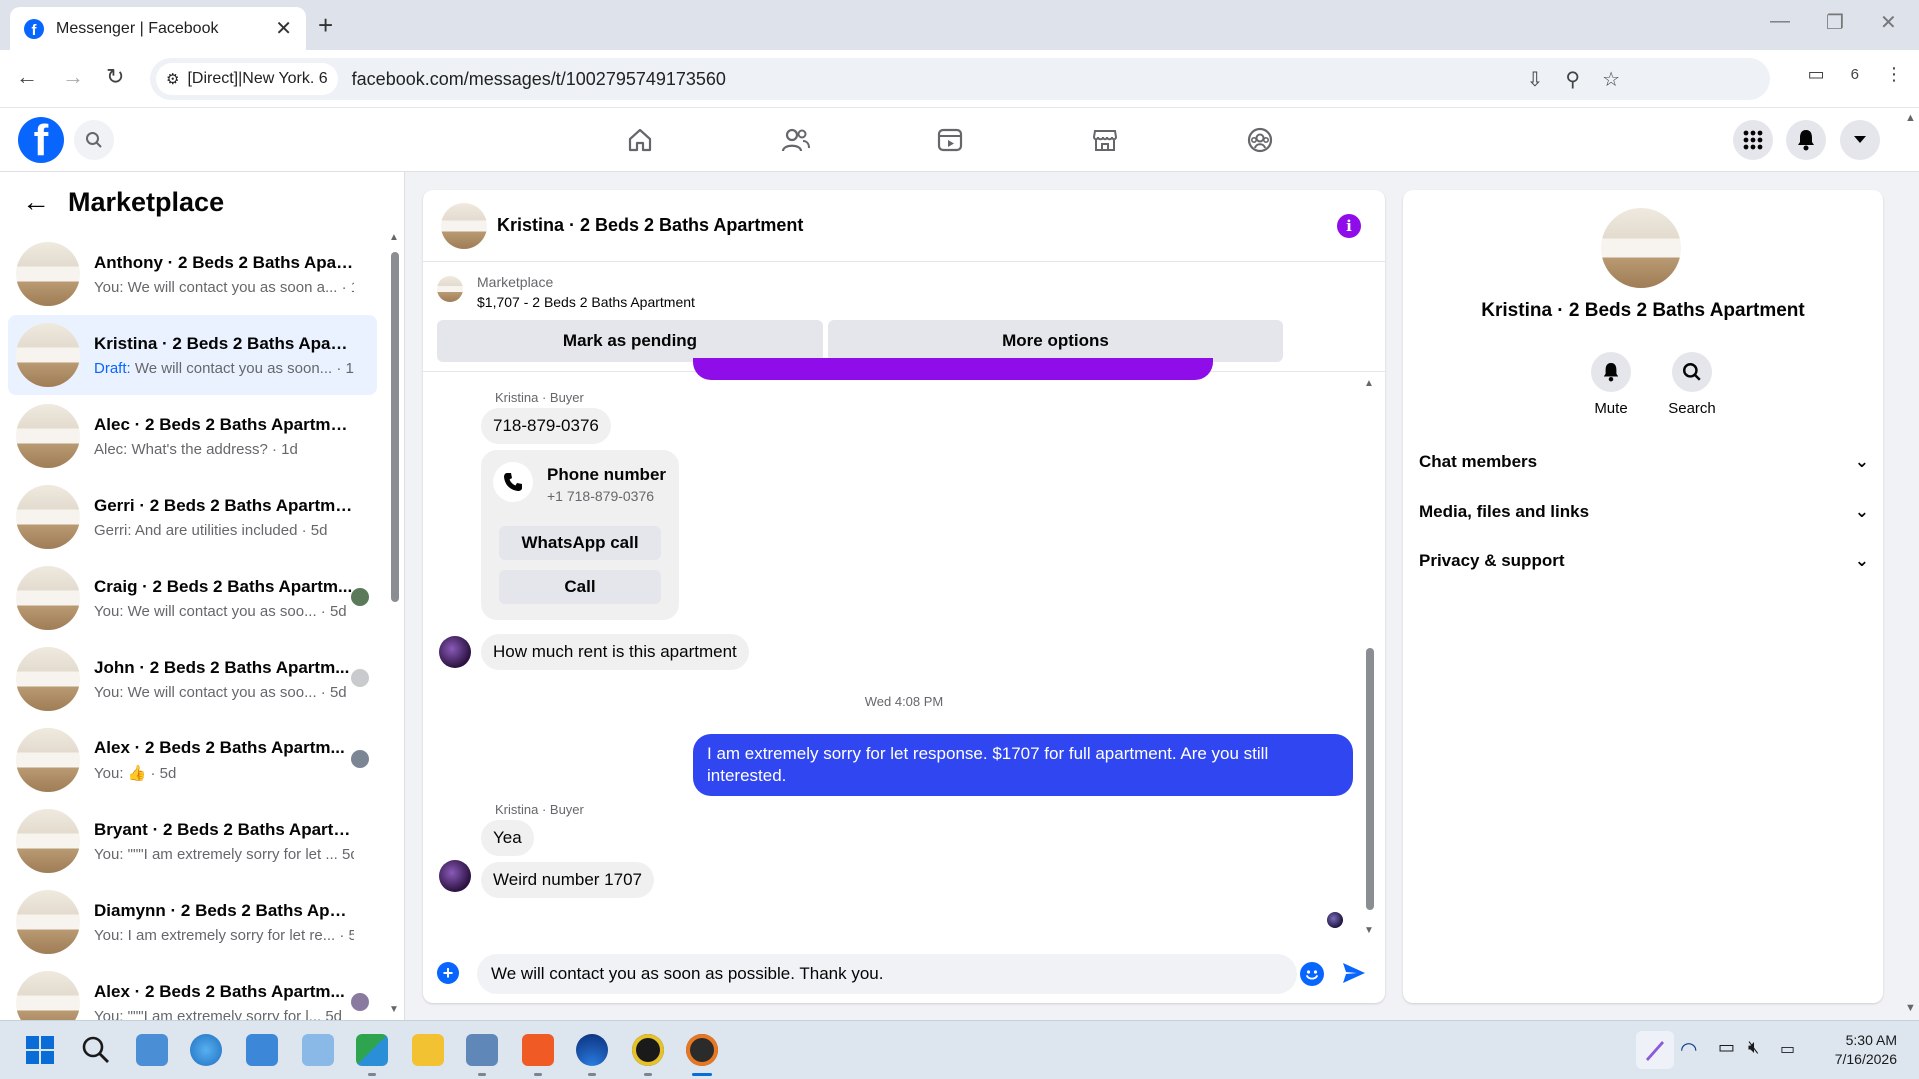 The height and width of the screenshot is (1079, 1919). I want to click on friends-nav-icon, so click(796, 140).